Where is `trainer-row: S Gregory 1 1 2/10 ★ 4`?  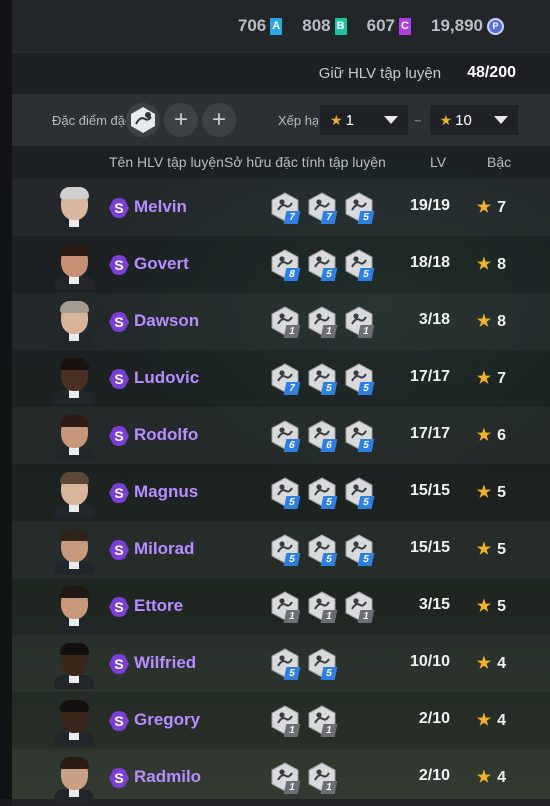 trainer-row: S Gregory 1 1 2/10 ★ 4 is located at coordinates (281, 720).